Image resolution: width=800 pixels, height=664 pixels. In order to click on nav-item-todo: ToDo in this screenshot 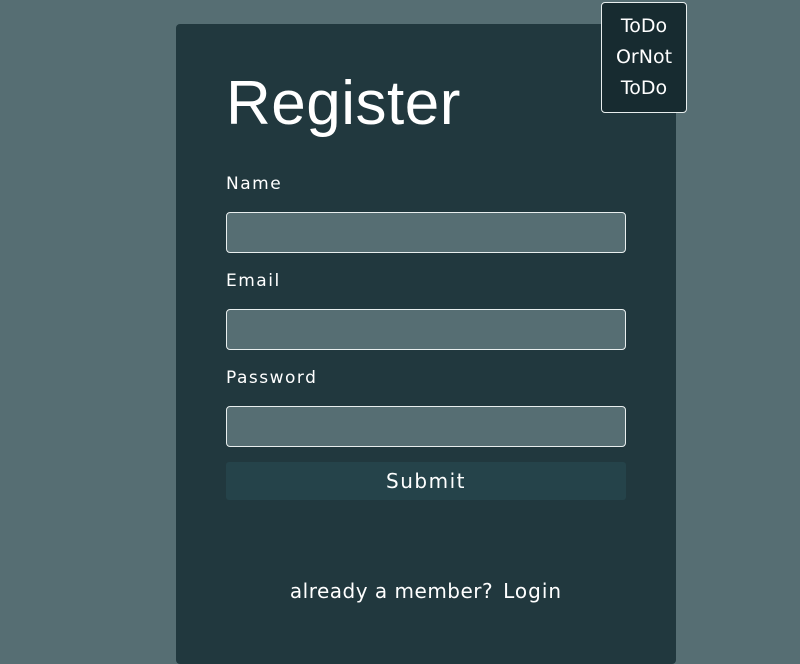, I will do `click(644, 26)`.